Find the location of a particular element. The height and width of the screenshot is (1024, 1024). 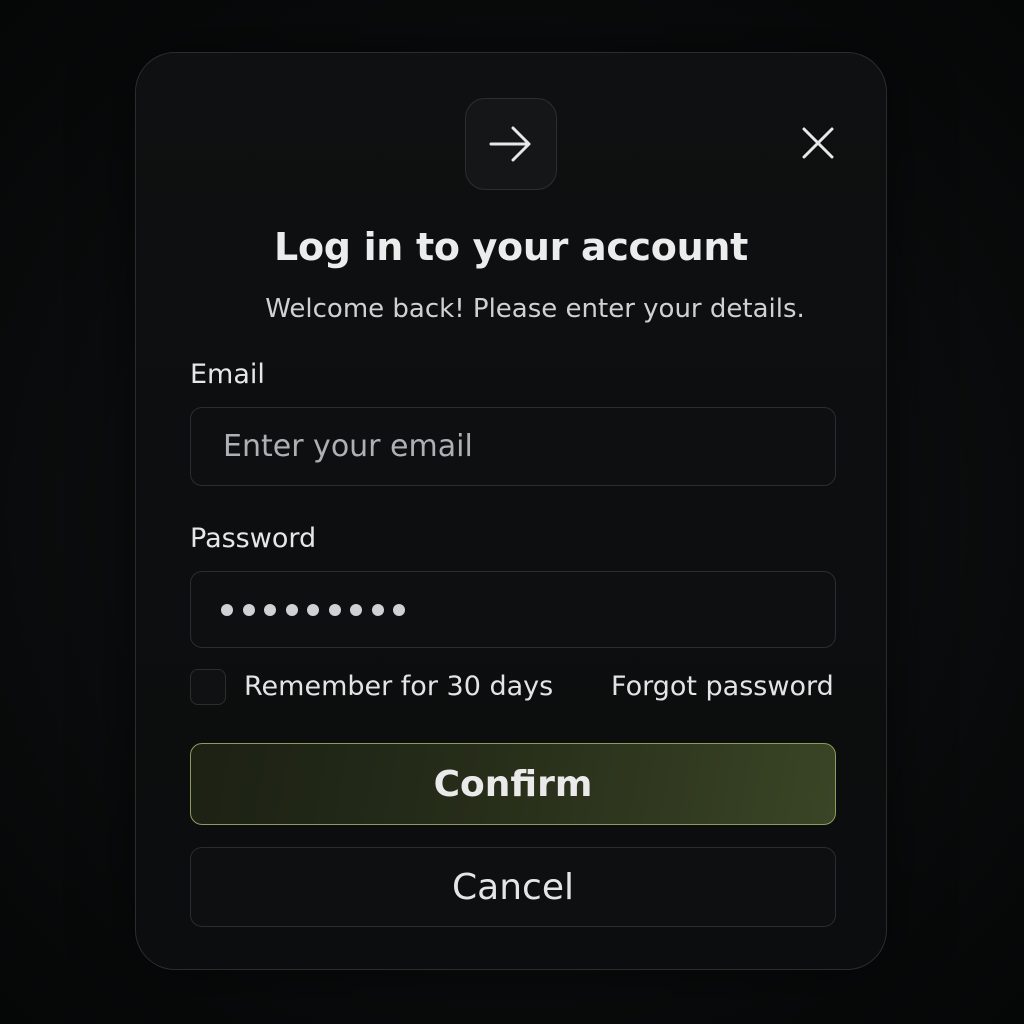

password-masked-value is located at coordinates (313, 609).